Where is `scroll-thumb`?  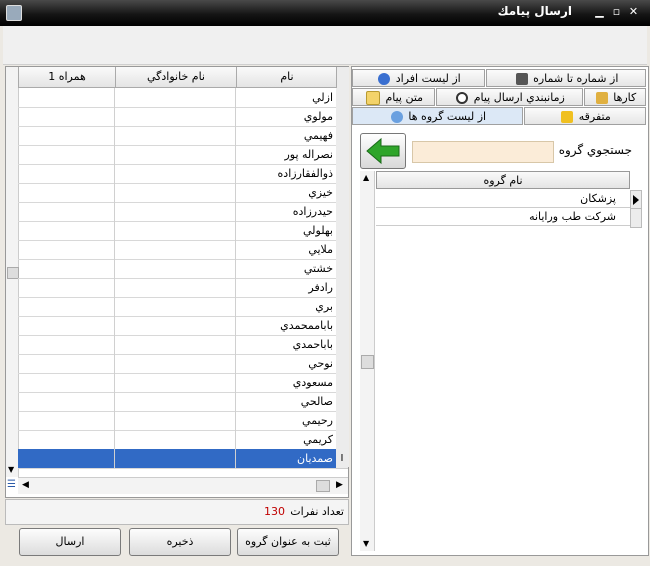
scroll-thumb is located at coordinates (367, 362).